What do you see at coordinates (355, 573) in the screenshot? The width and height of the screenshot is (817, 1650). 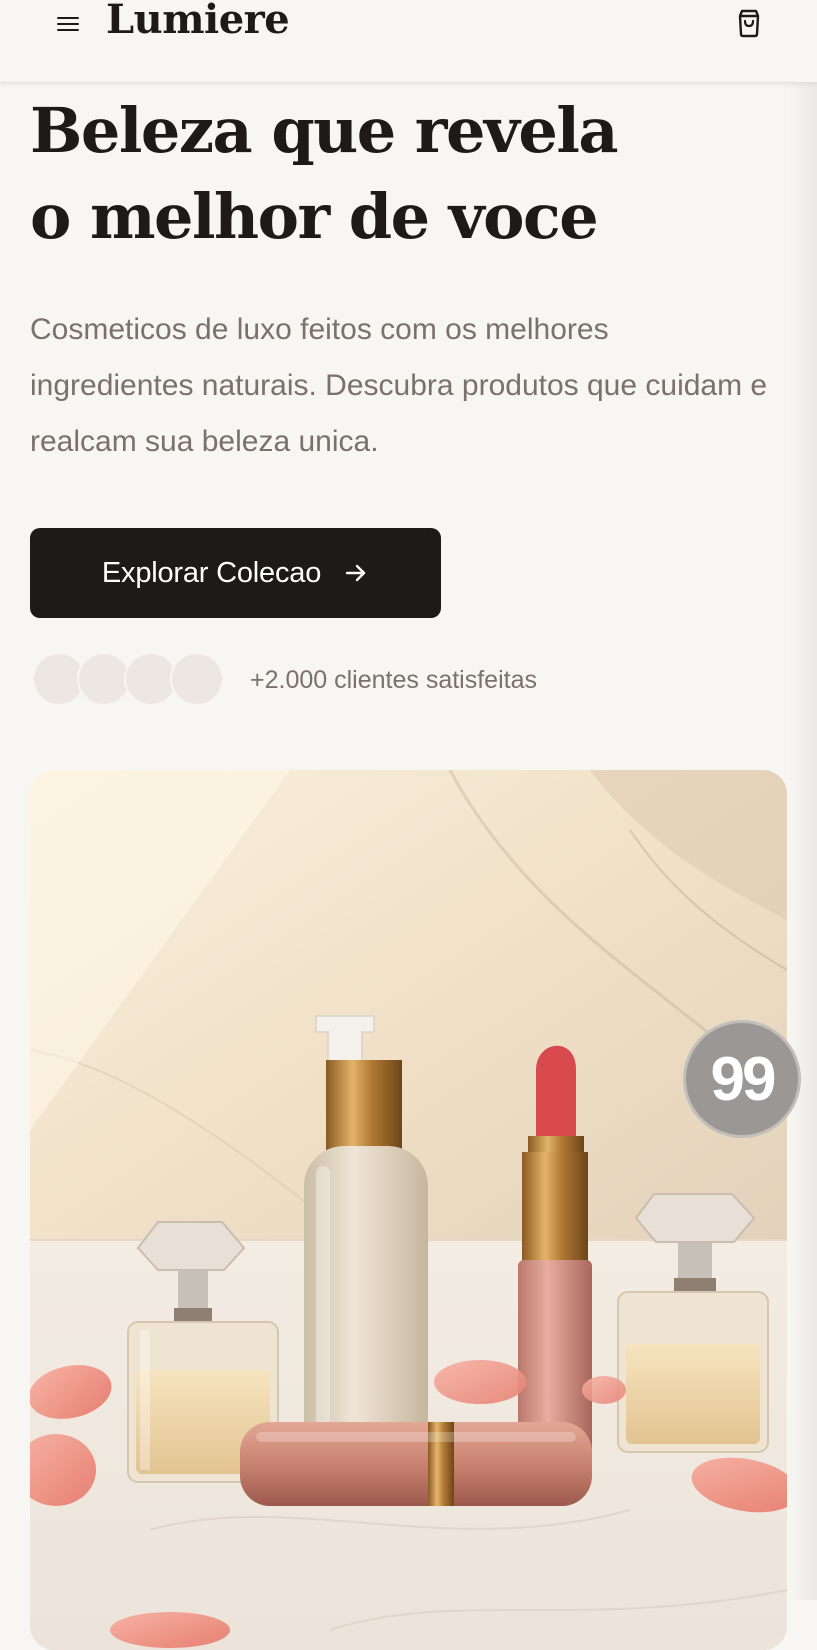 I see `arrow-right-icon` at bounding box center [355, 573].